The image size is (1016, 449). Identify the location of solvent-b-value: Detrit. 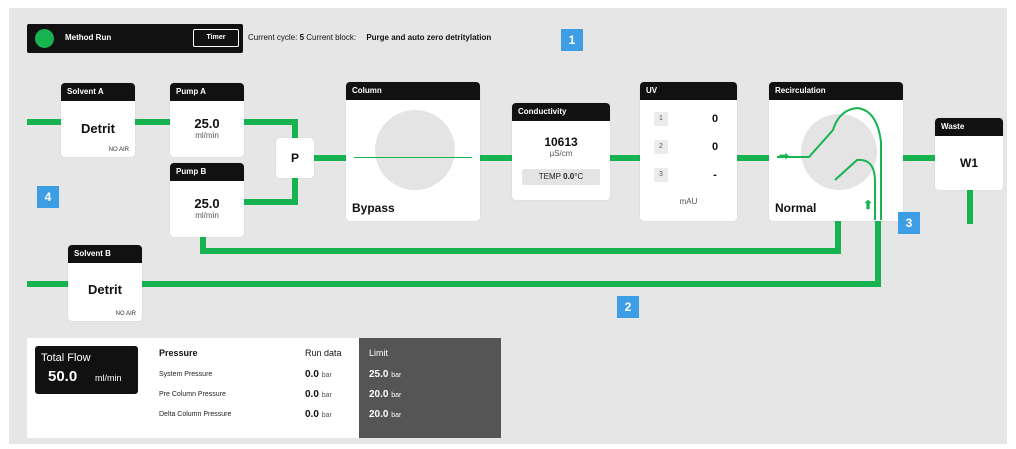
(105, 289).